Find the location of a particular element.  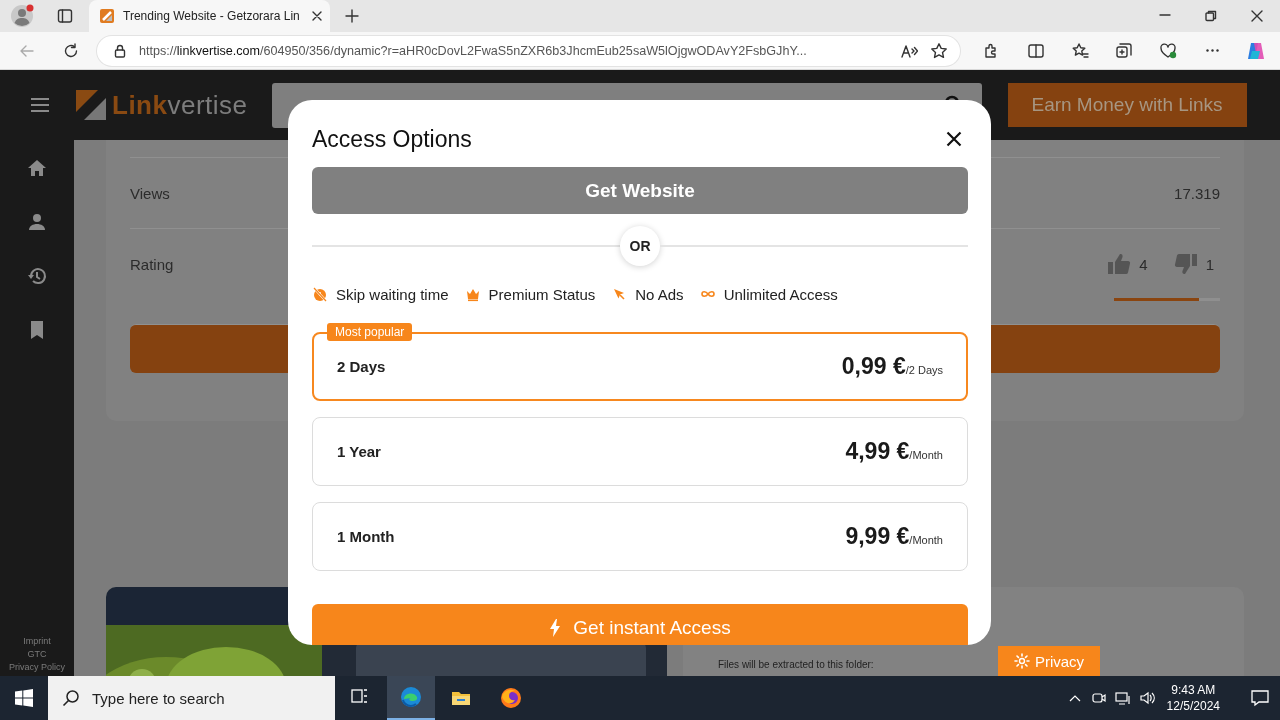

close-button is located at coordinates (954, 139).